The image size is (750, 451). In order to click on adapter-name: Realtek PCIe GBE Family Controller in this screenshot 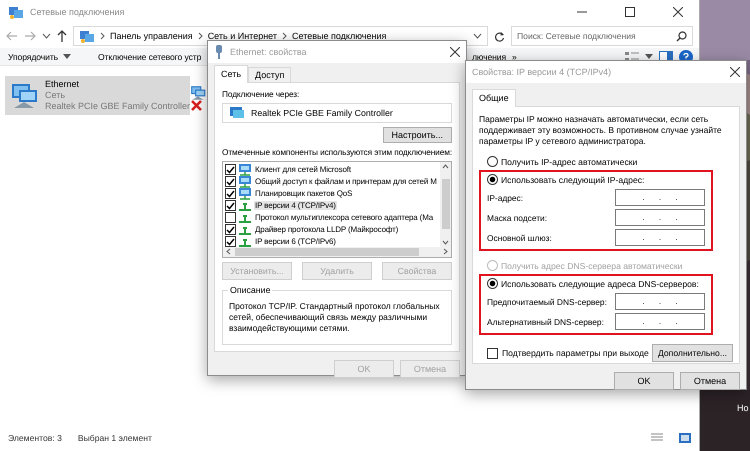, I will do `click(322, 113)`.